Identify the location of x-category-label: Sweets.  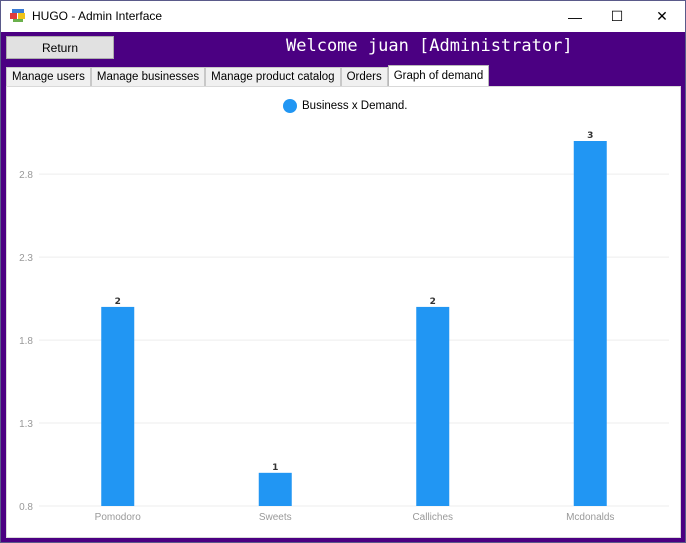
(275, 517).